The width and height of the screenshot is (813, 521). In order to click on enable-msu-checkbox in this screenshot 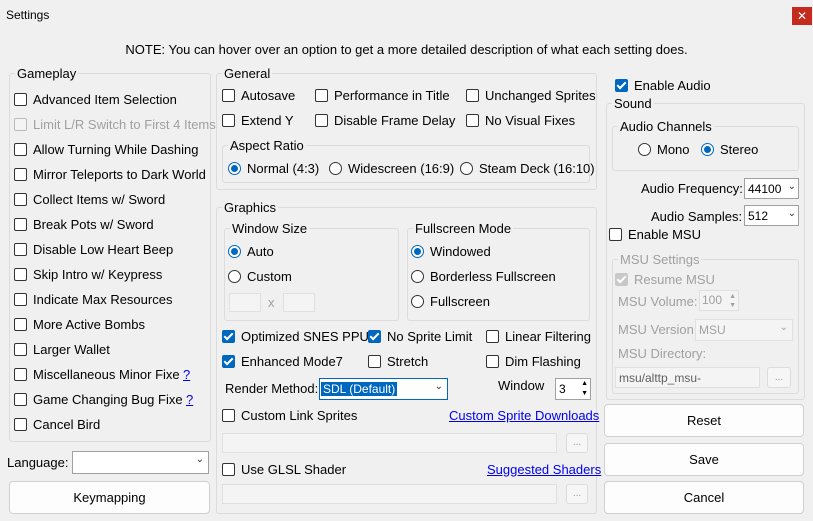, I will do `click(615, 234)`.